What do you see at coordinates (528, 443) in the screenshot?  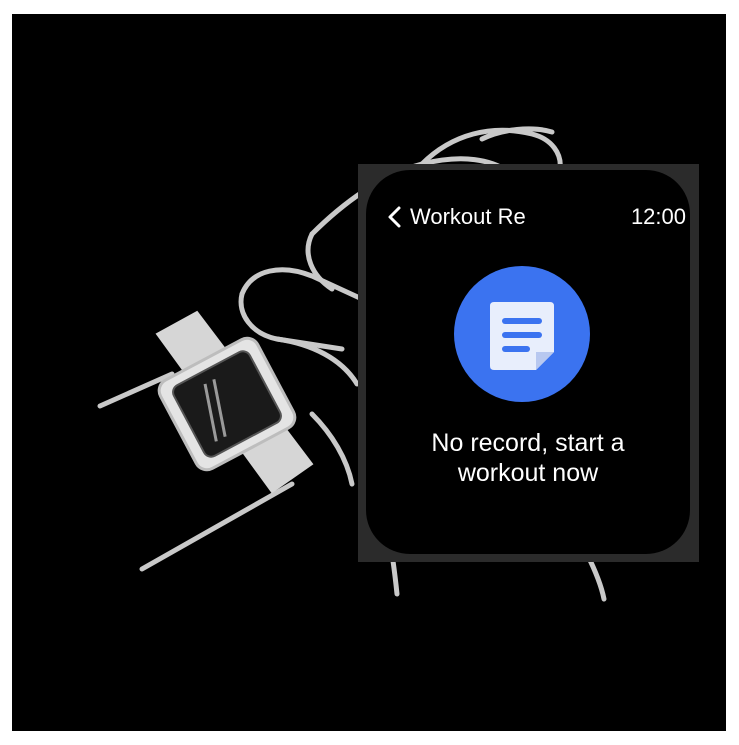 I see `empty-message-line-1: No record, start a` at bounding box center [528, 443].